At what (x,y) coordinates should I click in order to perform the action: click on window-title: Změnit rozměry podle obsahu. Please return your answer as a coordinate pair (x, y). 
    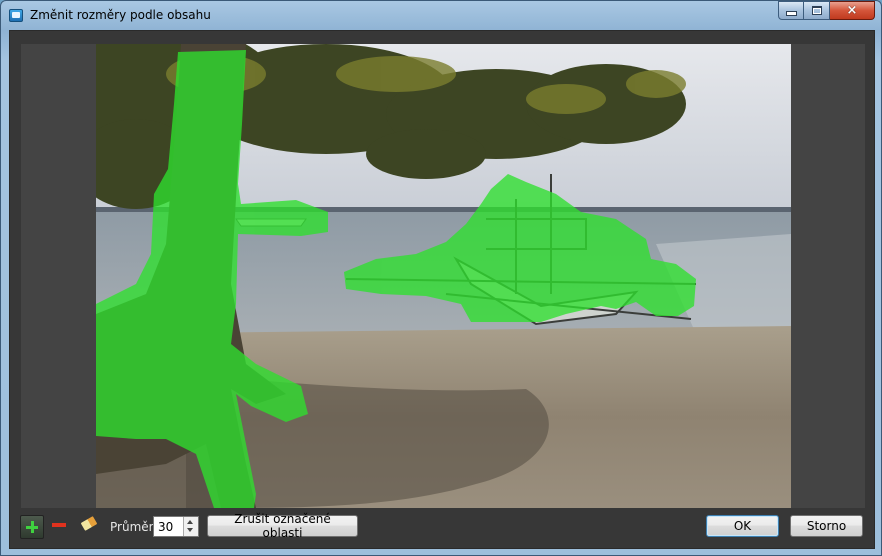
    Looking at the image, I should click on (120, 15).